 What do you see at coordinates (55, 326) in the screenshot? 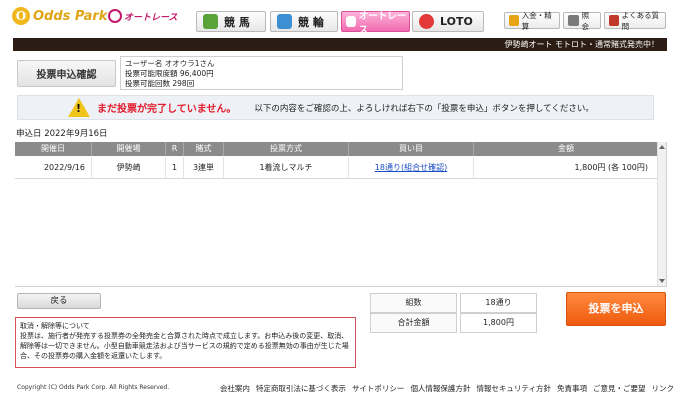
I see `notice-title: 取消・解除等について` at bounding box center [55, 326].